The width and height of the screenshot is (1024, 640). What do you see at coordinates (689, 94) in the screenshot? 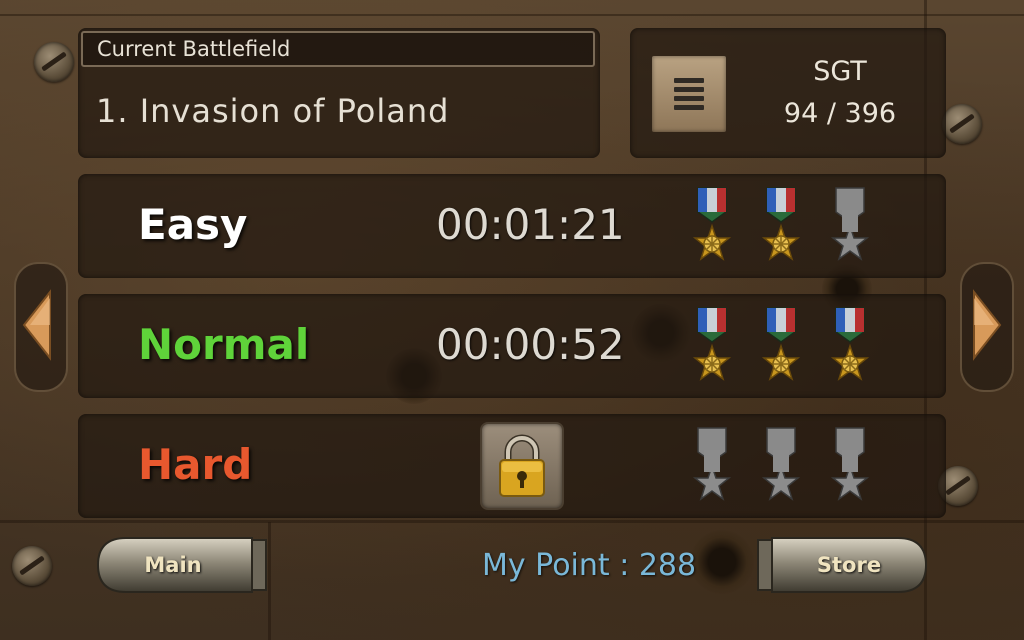
I see `menu-button` at bounding box center [689, 94].